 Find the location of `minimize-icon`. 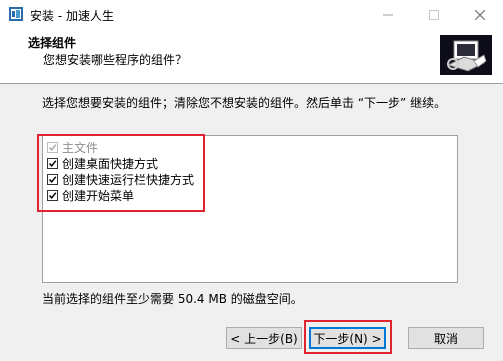

minimize-icon is located at coordinates (388, 15).